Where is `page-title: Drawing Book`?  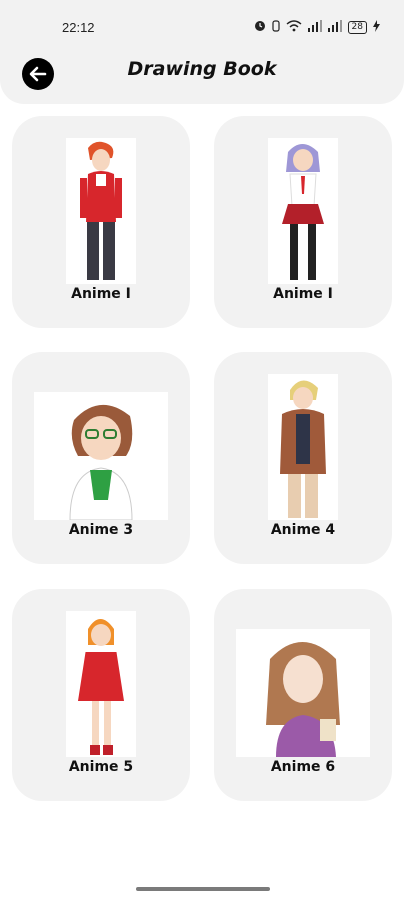 page-title: Drawing Book is located at coordinates (202, 69).